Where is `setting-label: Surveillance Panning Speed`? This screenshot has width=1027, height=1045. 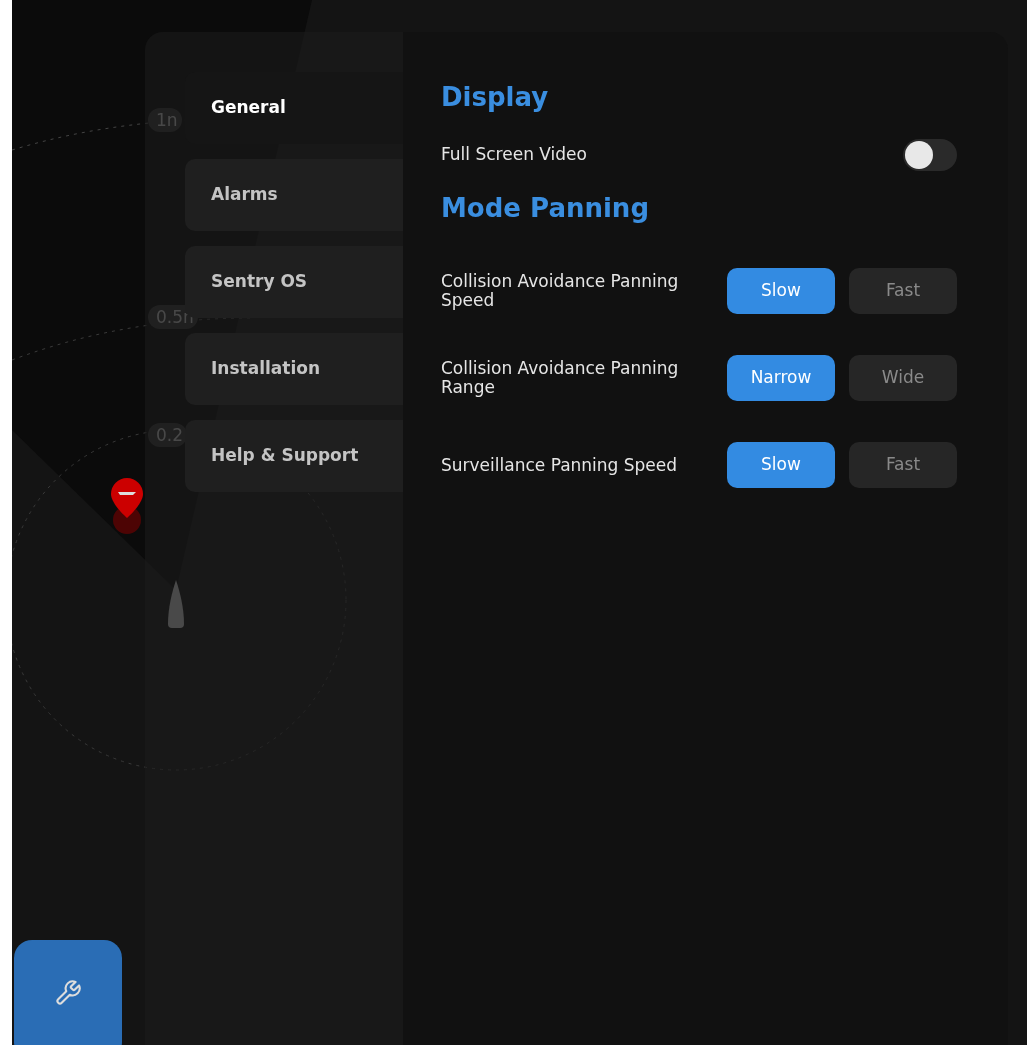
setting-label: Surveillance Panning Speed is located at coordinates (560, 465).